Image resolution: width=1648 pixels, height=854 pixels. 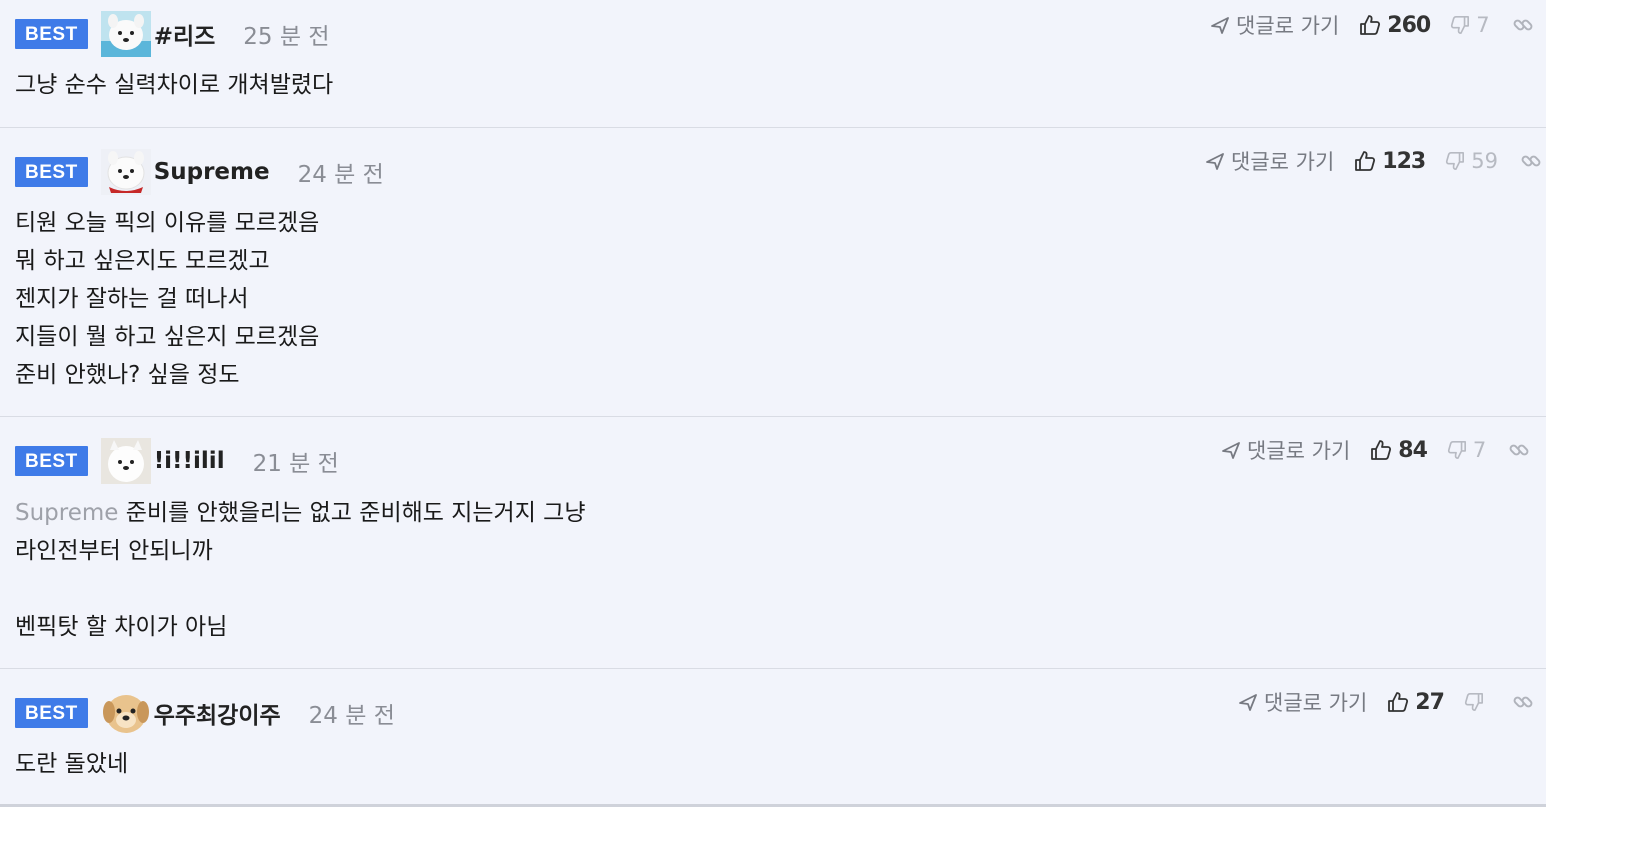 I want to click on comment-actions: 댓글로 가기 123 59, so click(x=1373, y=161).